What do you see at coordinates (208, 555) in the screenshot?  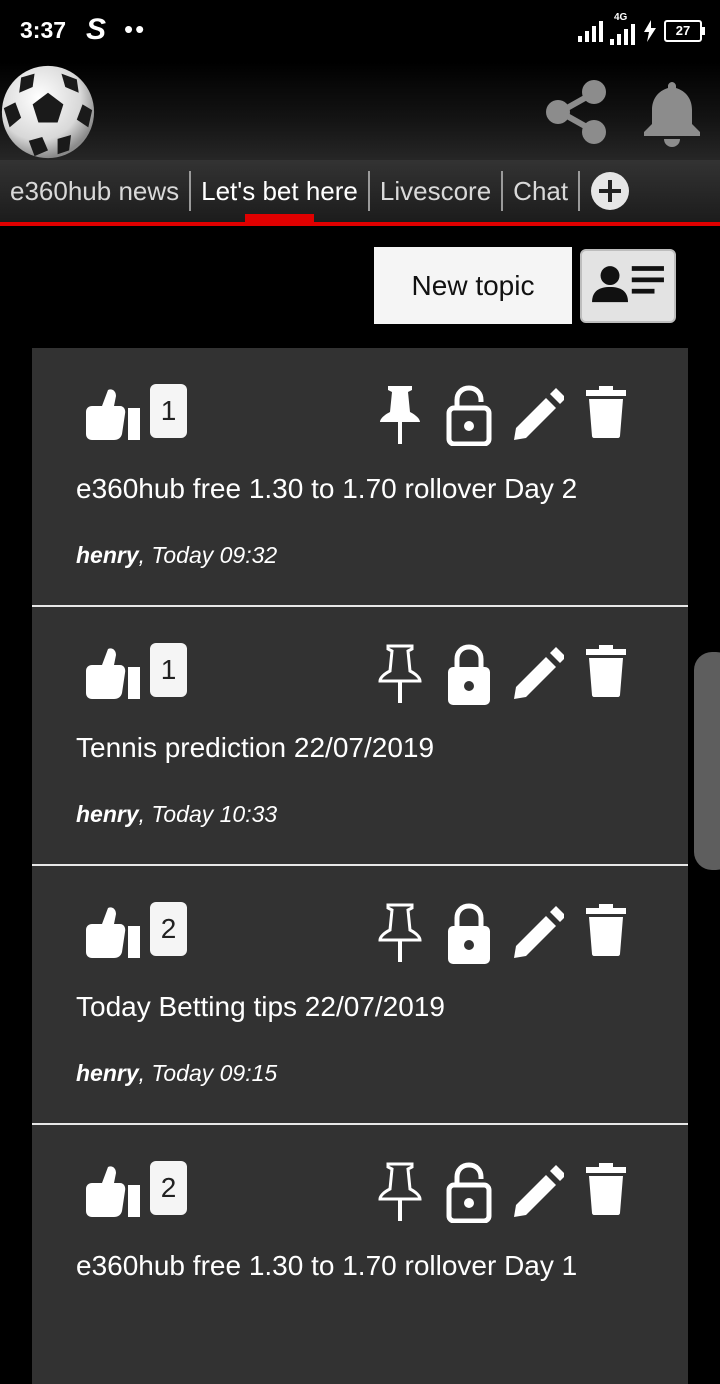 I see `topic-time: , Today 09:32` at bounding box center [208, 555].